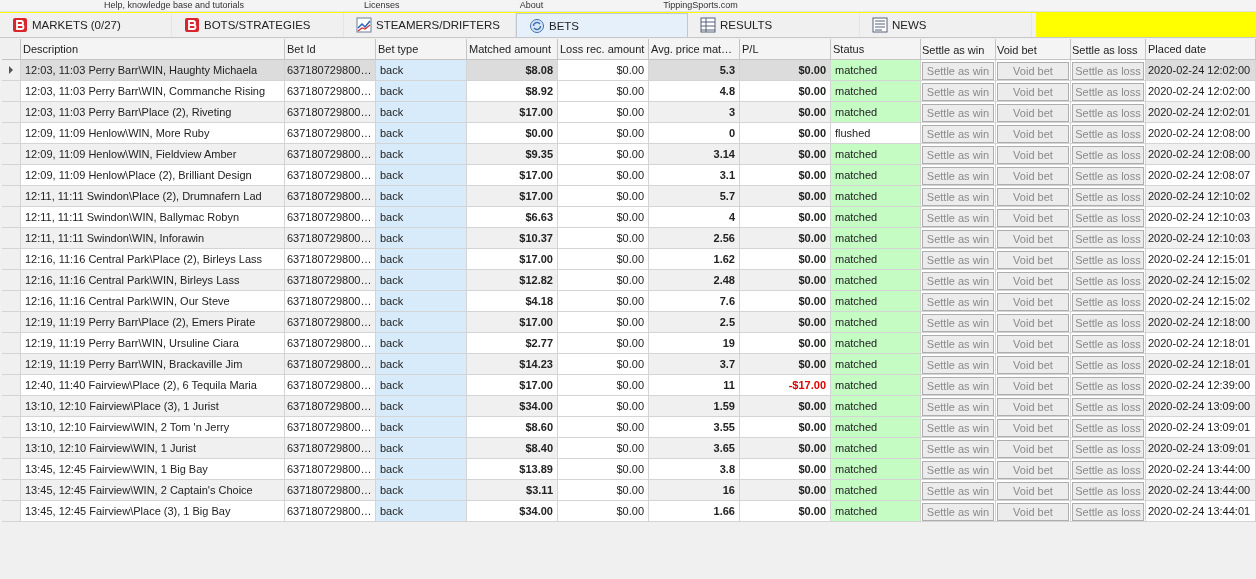  Describe the element at coordinates (694, 238) in the screenshot. I see `table-cell: 2.56` at that location.